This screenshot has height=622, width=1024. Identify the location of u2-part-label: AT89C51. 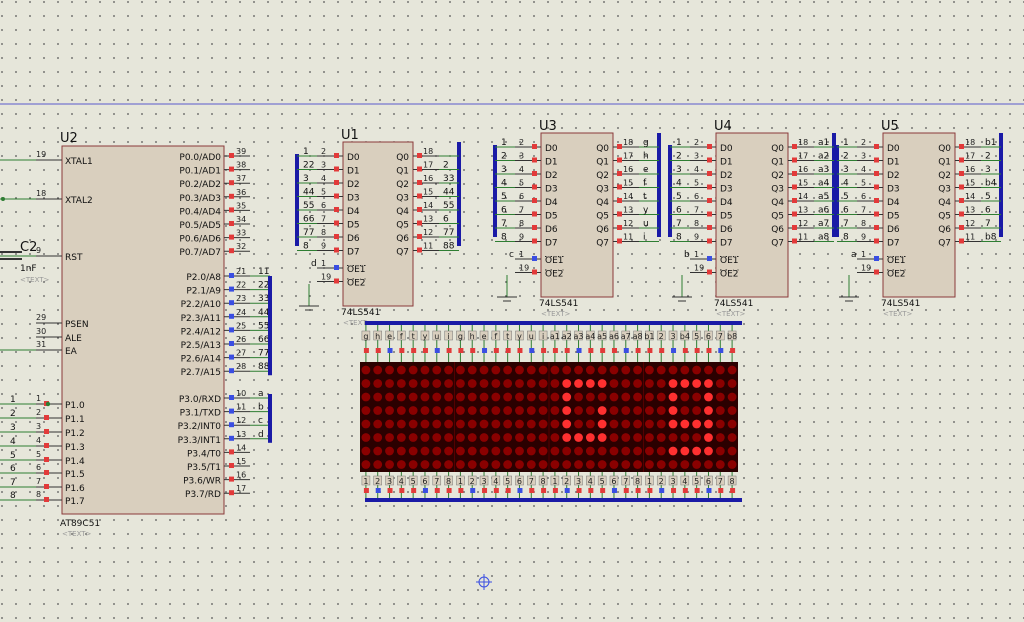
(80, 524).